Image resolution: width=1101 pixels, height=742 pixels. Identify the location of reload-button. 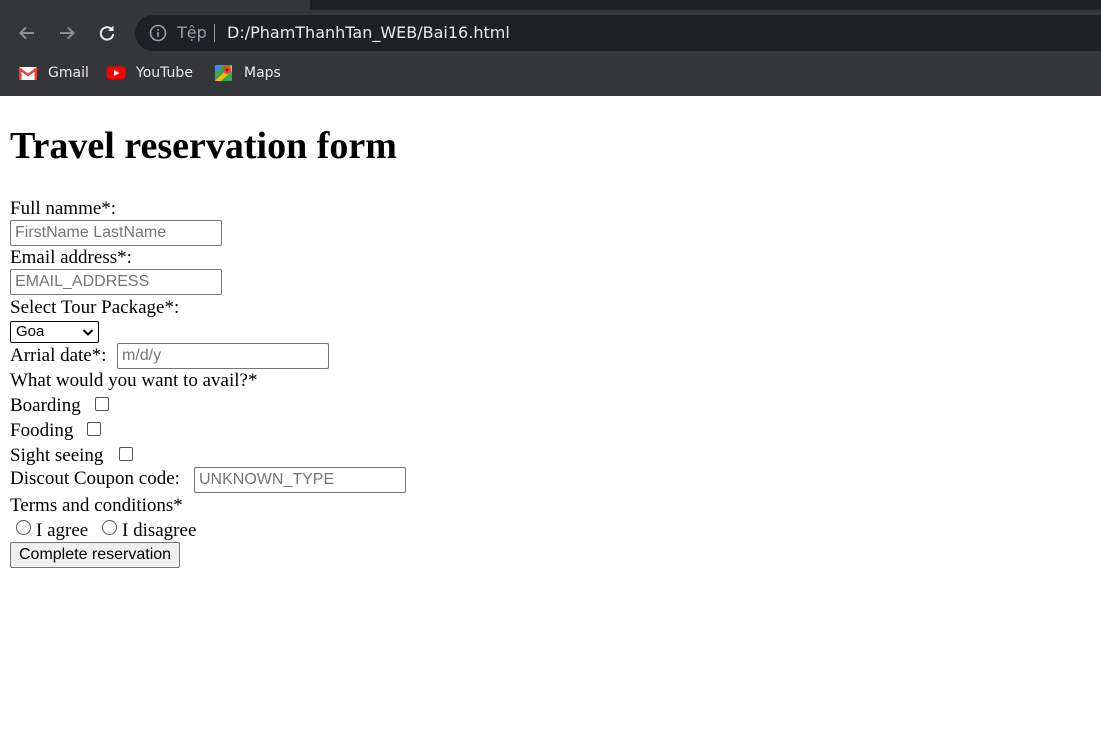
(107, 33).